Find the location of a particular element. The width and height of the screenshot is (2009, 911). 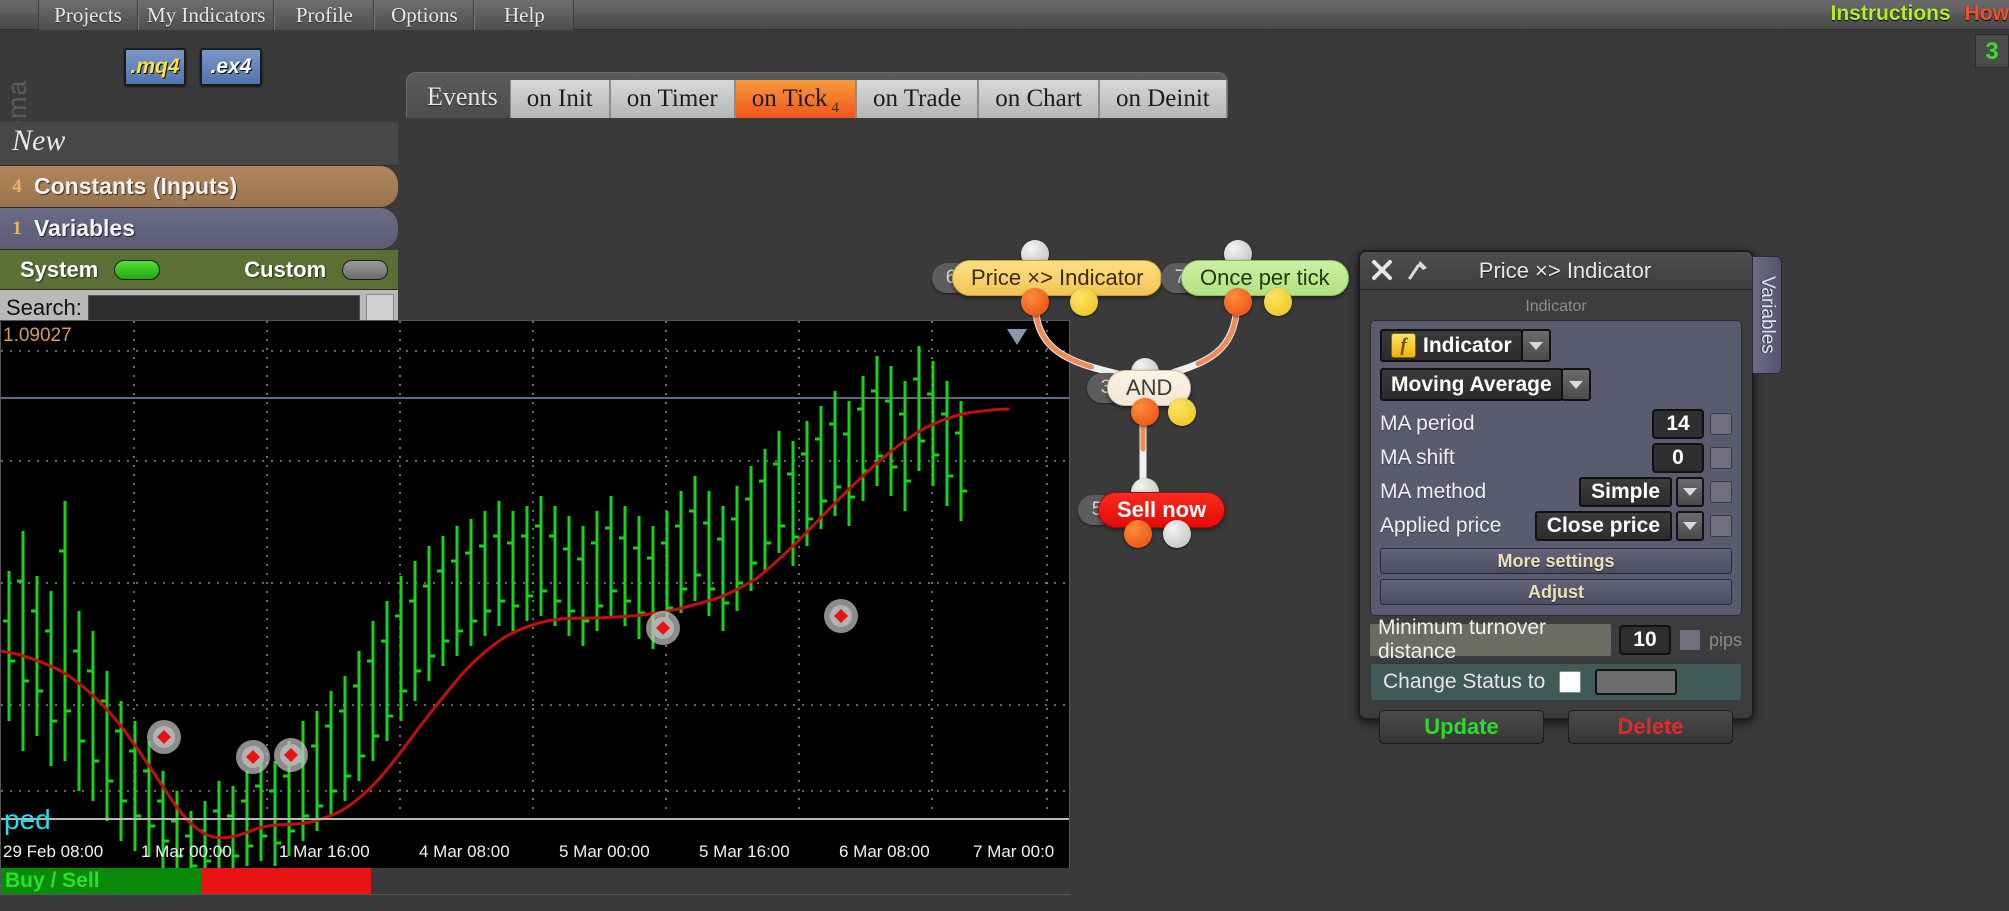

adjust-button: Adjust is located at coordinates (1556, 592).